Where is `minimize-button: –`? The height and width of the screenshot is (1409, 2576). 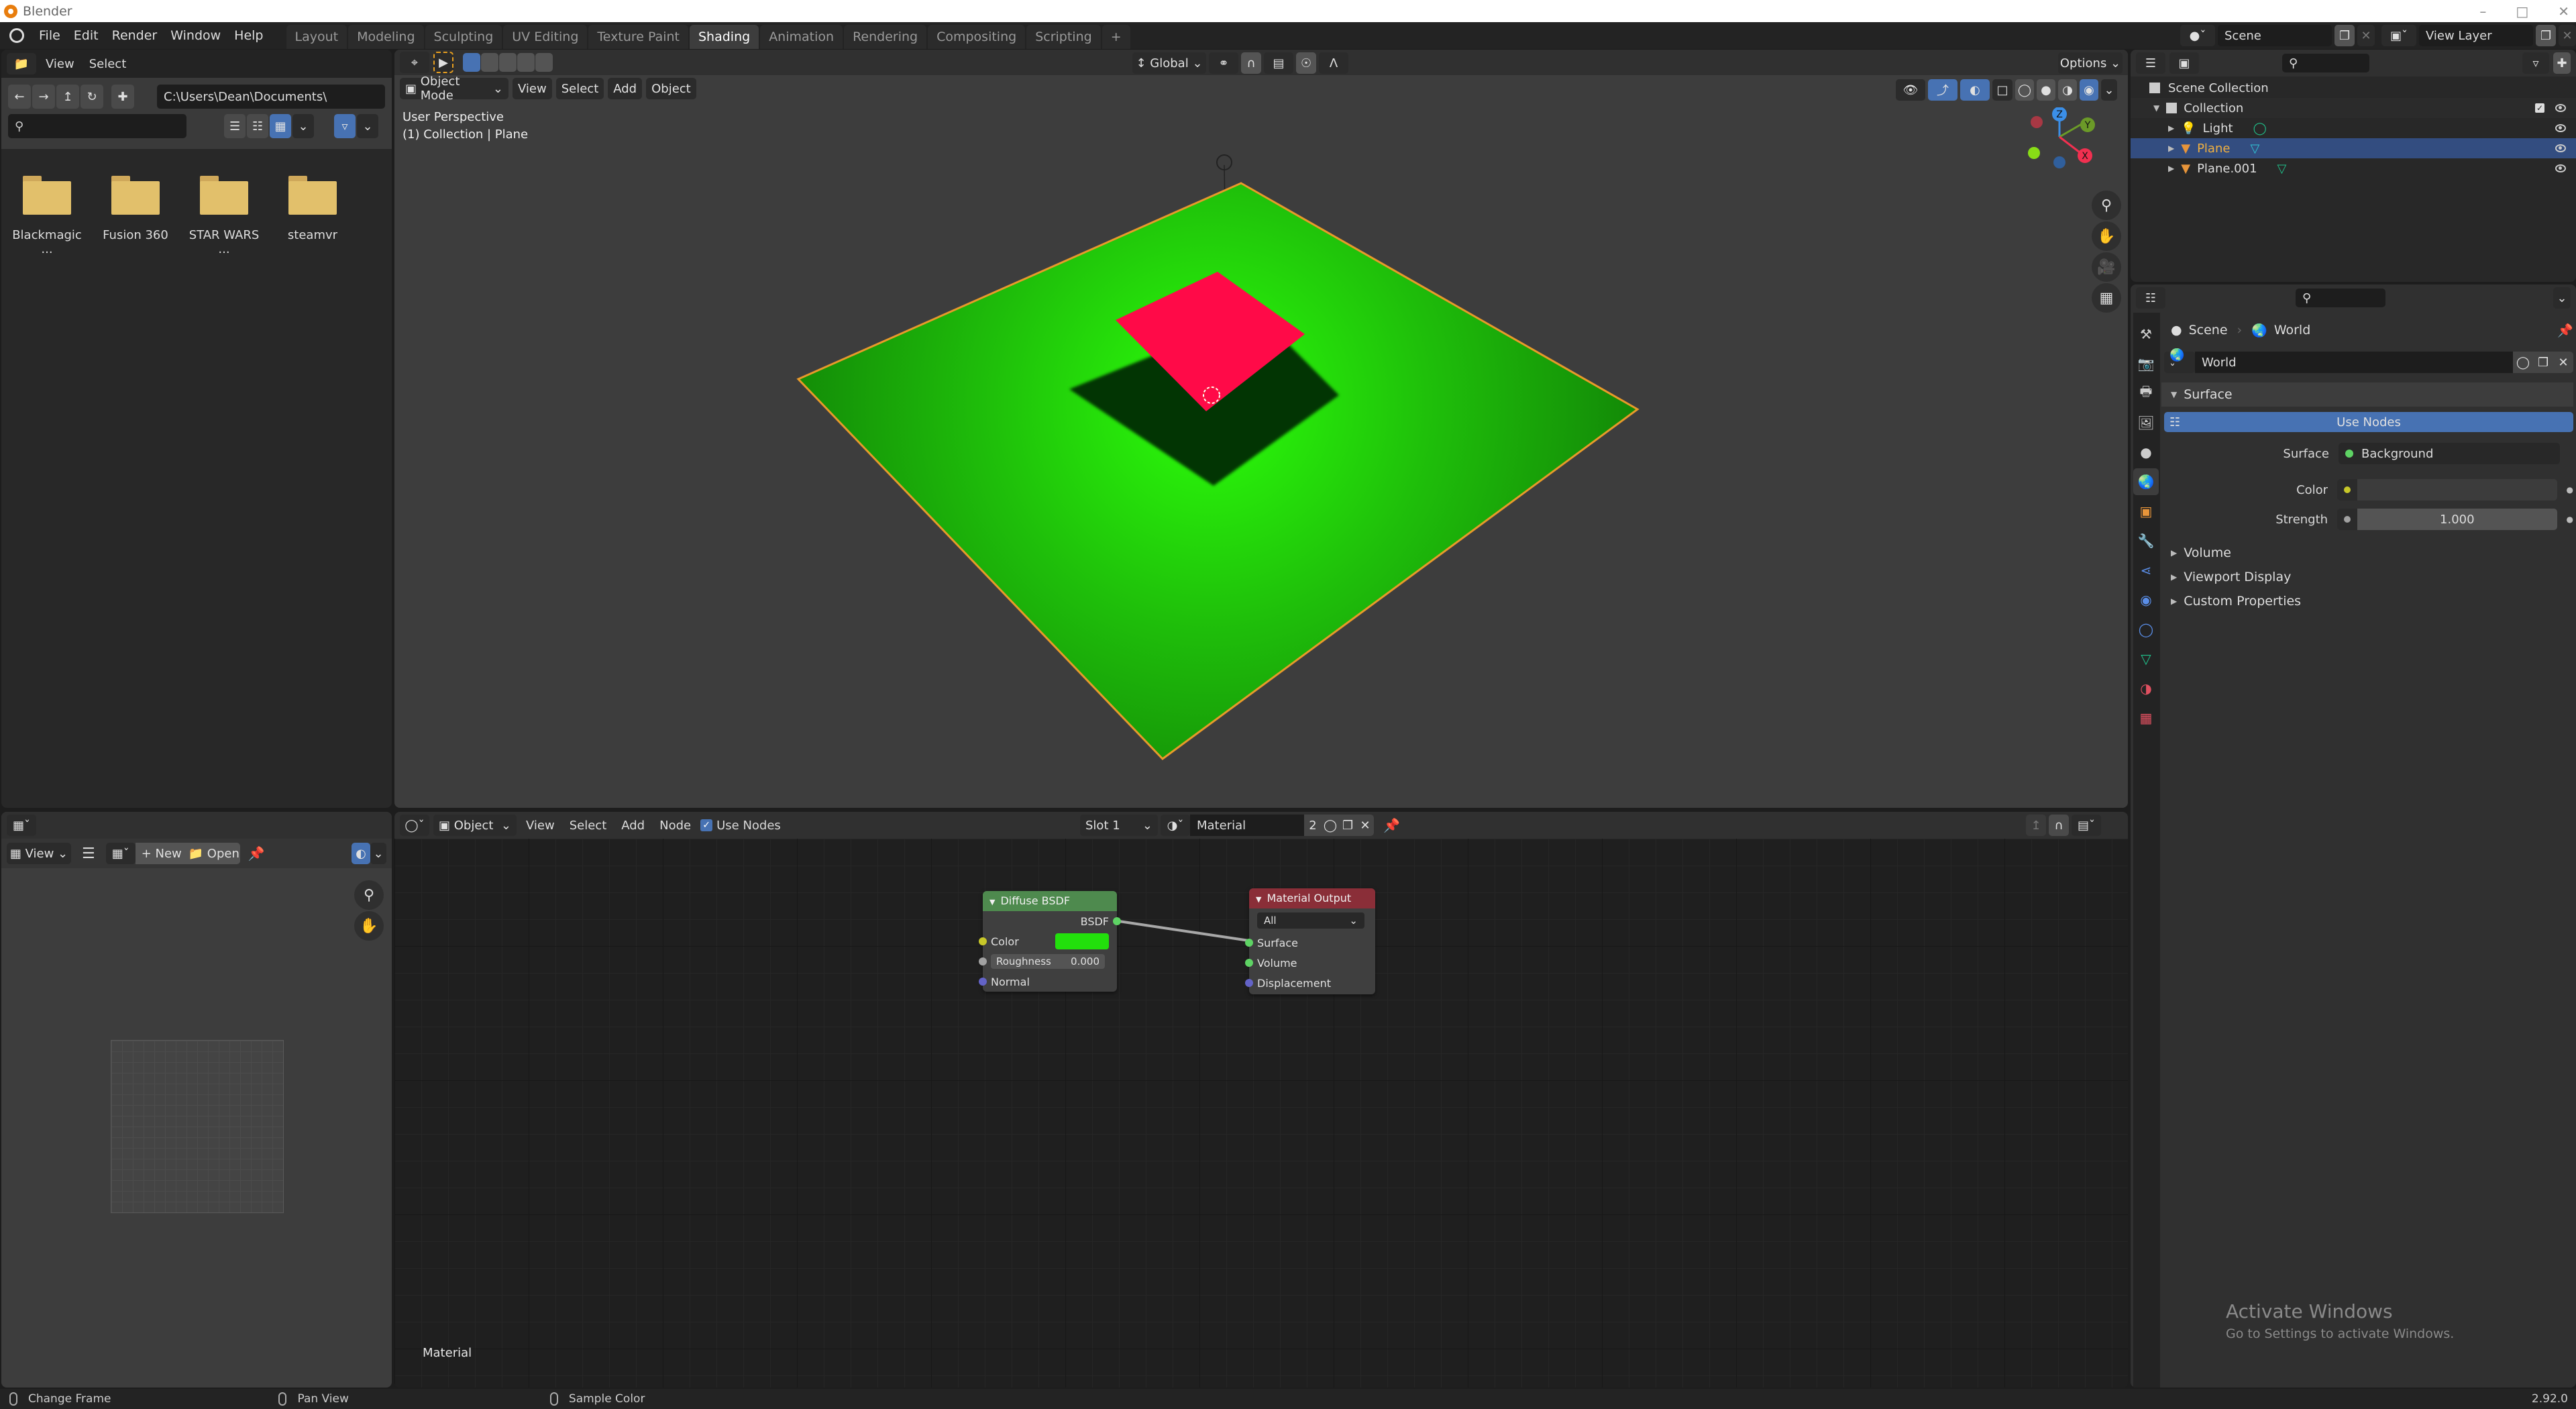
minimize-button: – is located at coordinates (2482, 11).